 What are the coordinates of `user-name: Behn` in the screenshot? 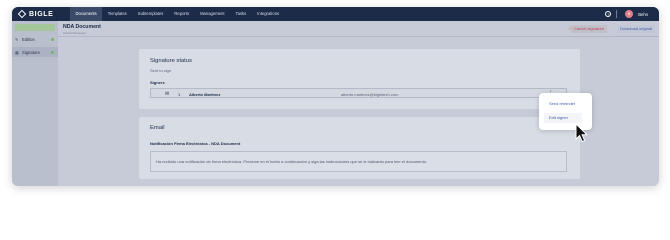 It's located at (643, 14).